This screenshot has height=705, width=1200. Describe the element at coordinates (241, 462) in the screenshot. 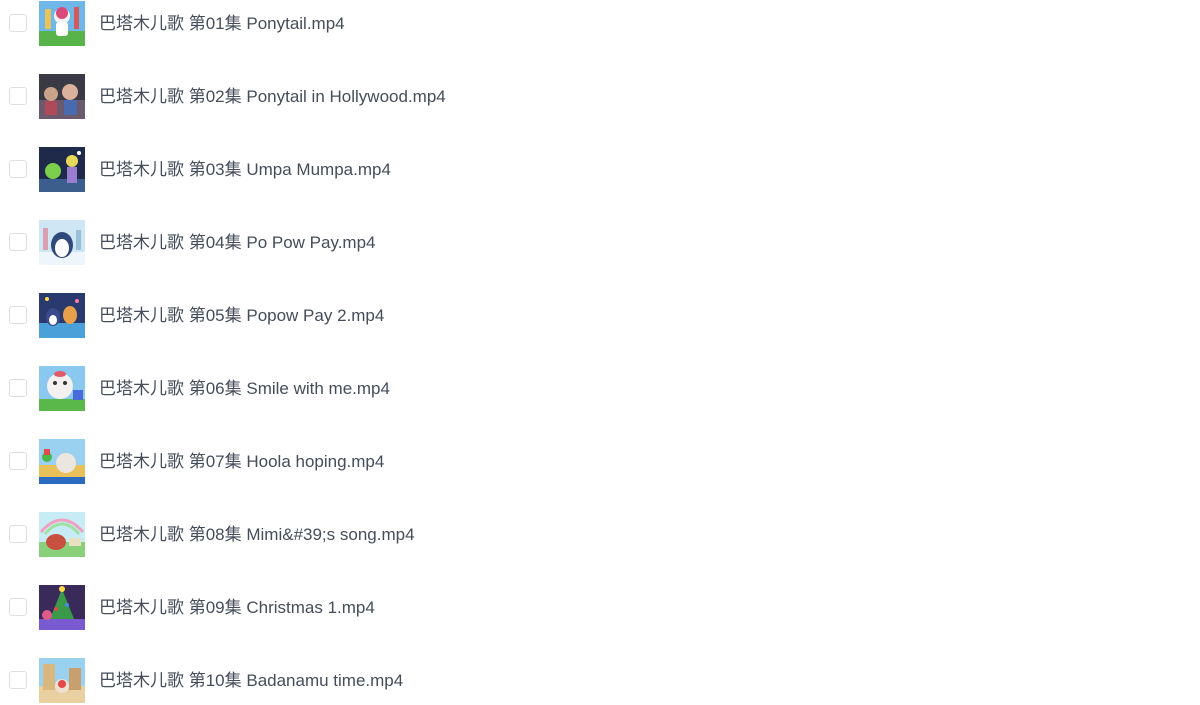

I see `file-name: 巴塔木儿歌 第07集 Hoola hoping.mp4` at that location.